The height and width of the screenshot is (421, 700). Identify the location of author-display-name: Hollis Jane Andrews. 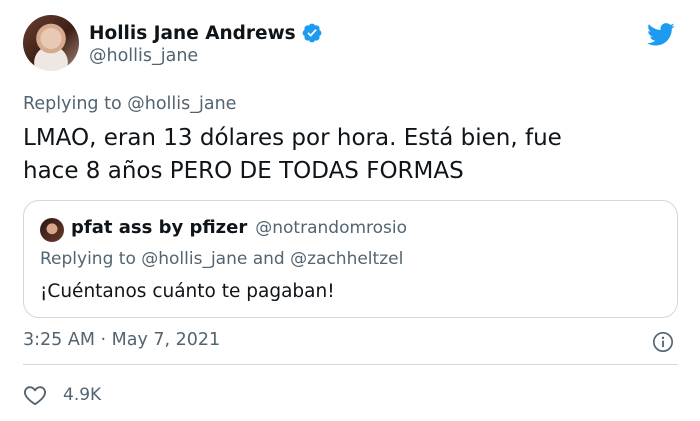
(192, 33).